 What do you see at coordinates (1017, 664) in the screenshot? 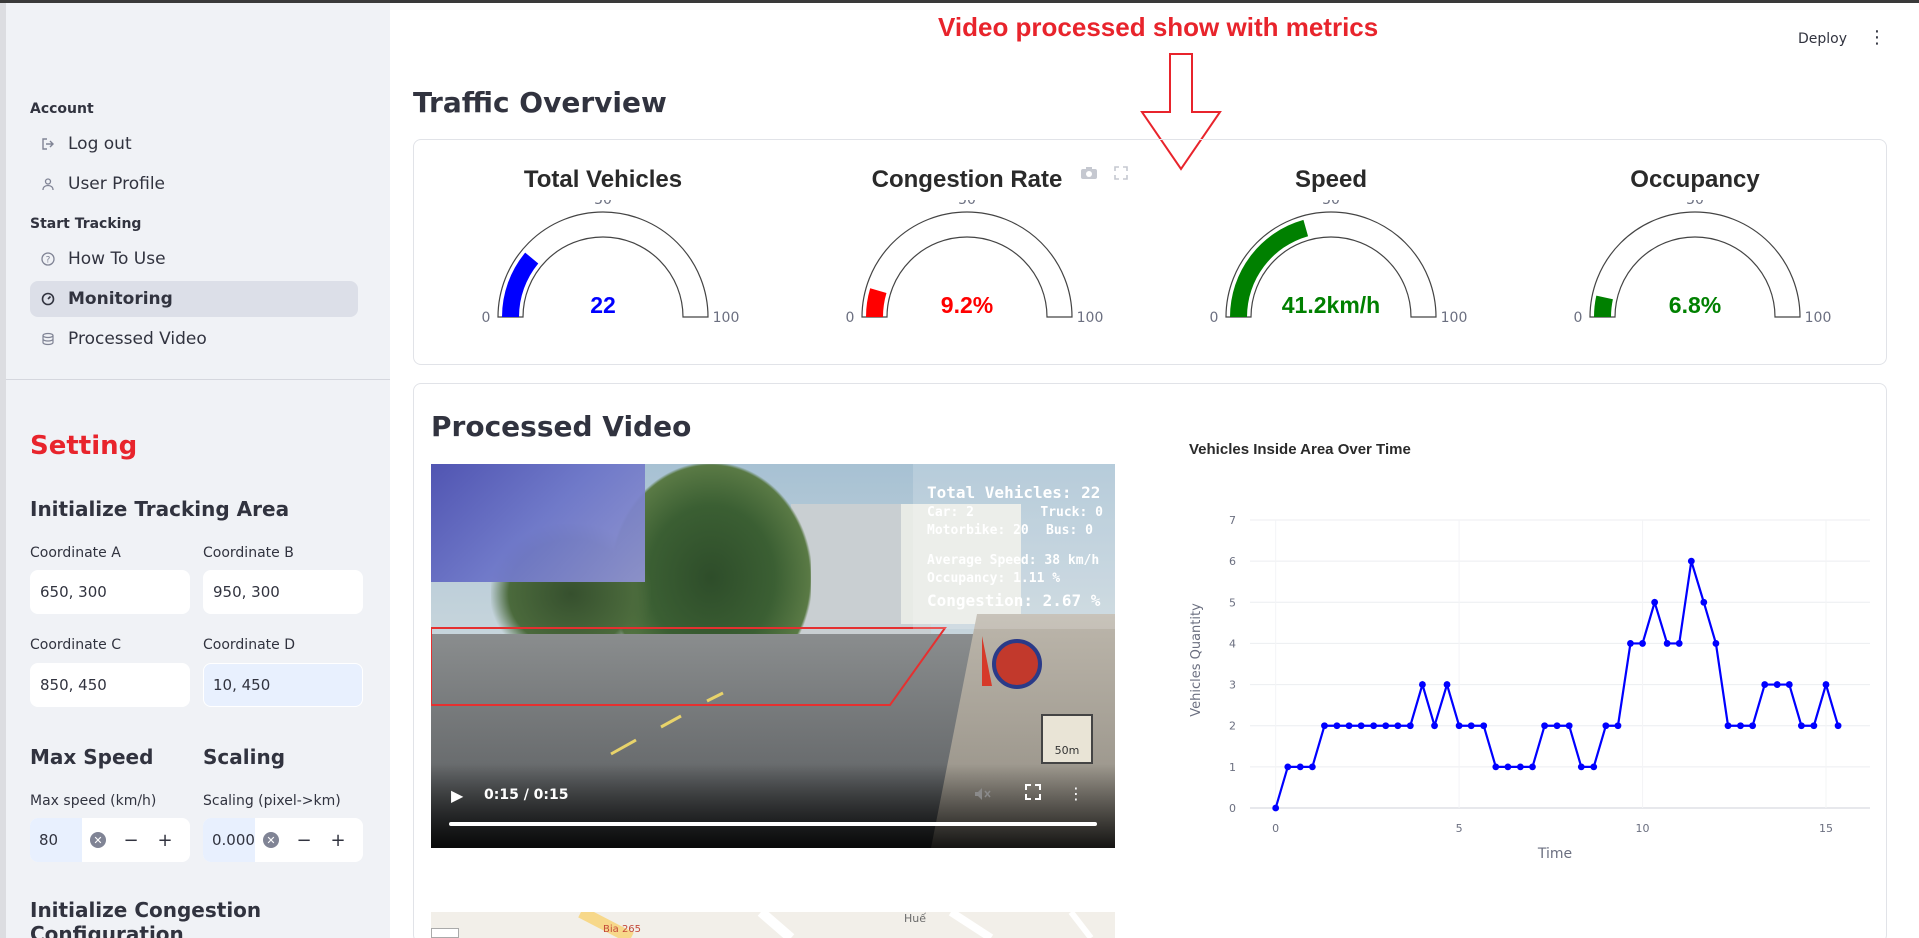
I see `video-frame-road-sign` at bounding box center [1017, 664].